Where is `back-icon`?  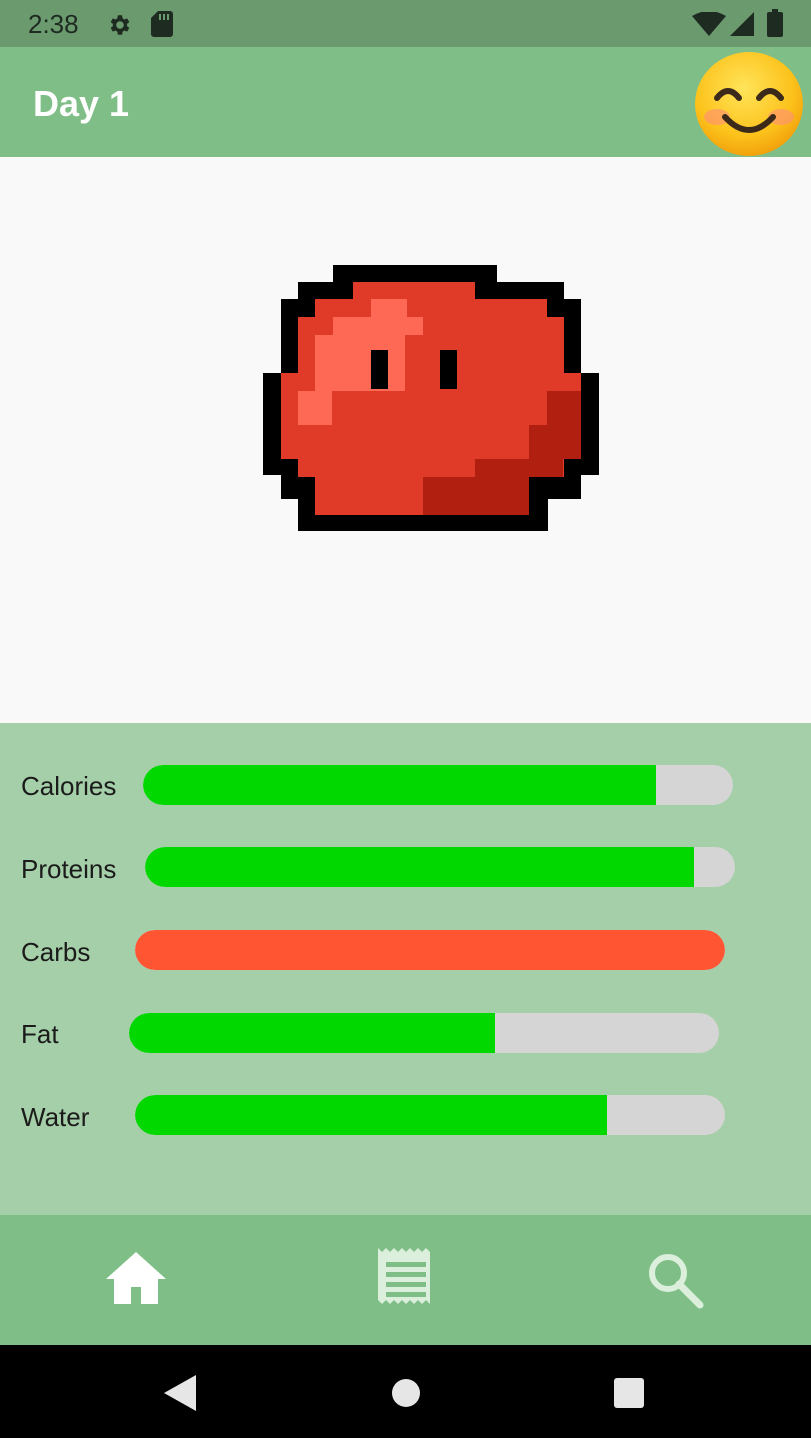
back-icon is located at coordinates (180, 1393).